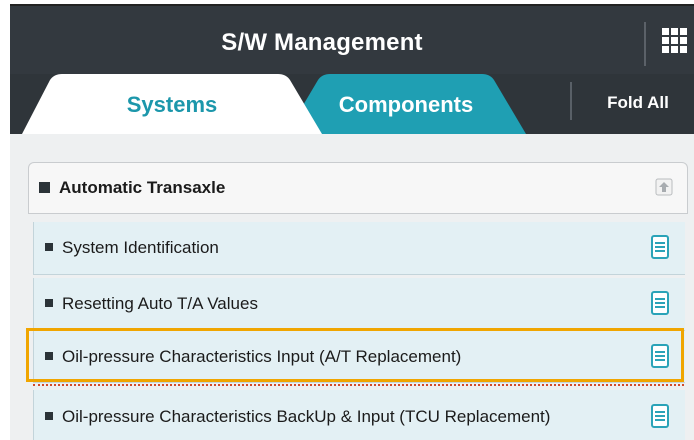  I want to click on tab-systems: Systems, so click(172, 104).